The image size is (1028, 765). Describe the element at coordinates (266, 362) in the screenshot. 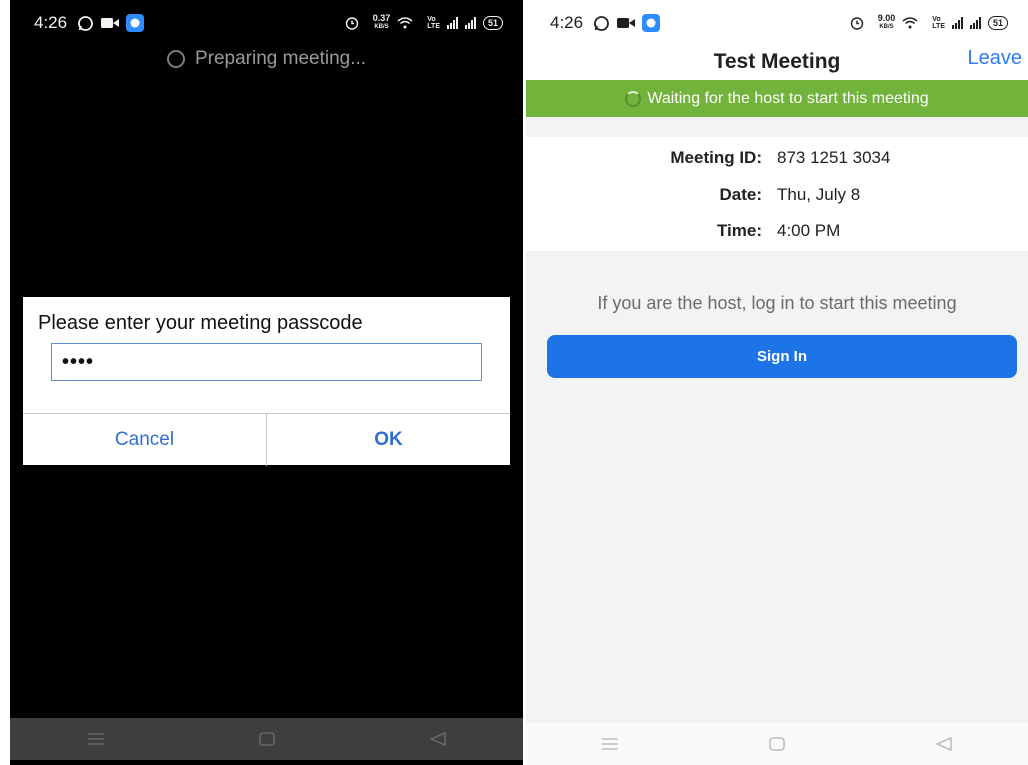

I see `passcode-input: ••••` at that location.